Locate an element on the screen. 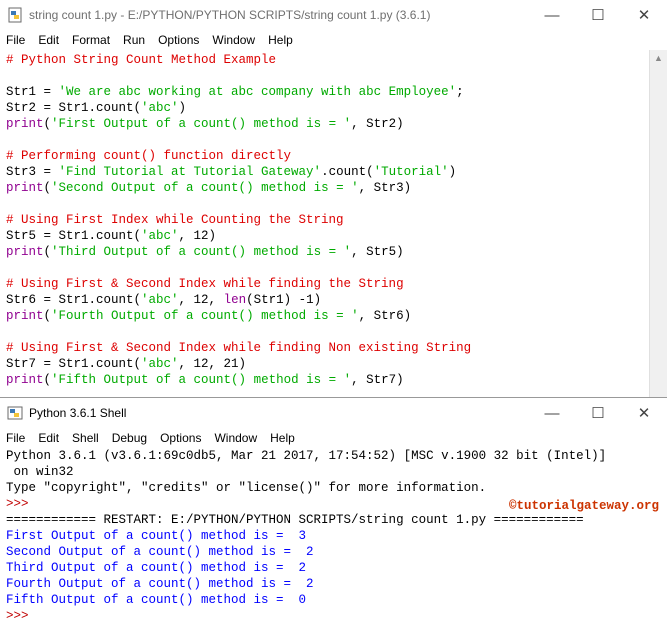 This screenshot has width=667, height=624. code-line: Str2 = Str1.count('abc') is located at coordinates (336, 108).